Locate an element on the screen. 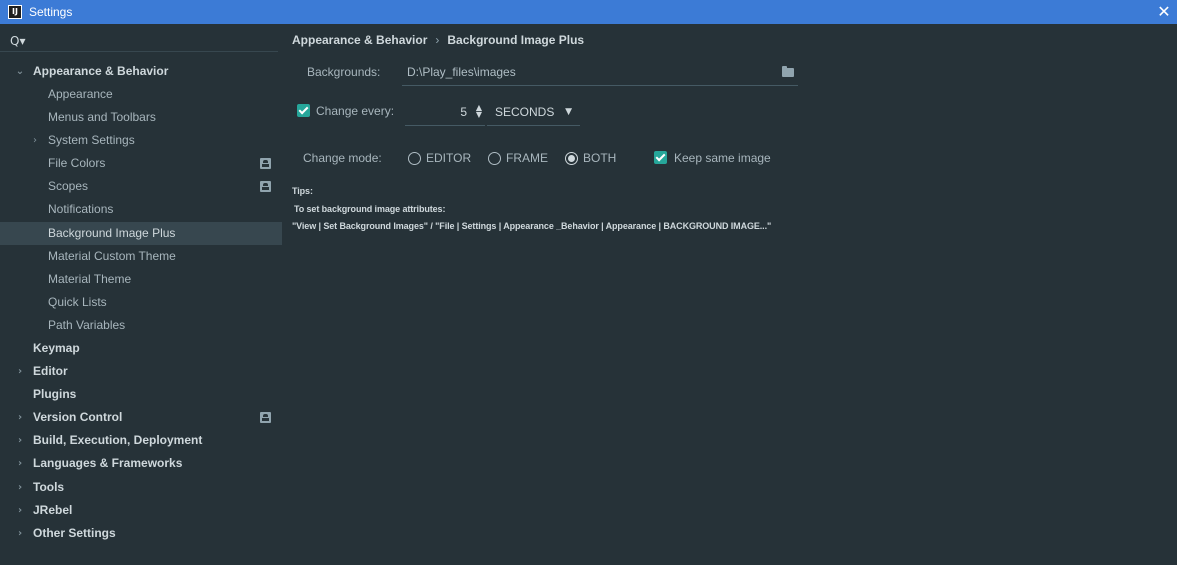  change-mode-label: Change mode: is located at coordinates (342, 158).